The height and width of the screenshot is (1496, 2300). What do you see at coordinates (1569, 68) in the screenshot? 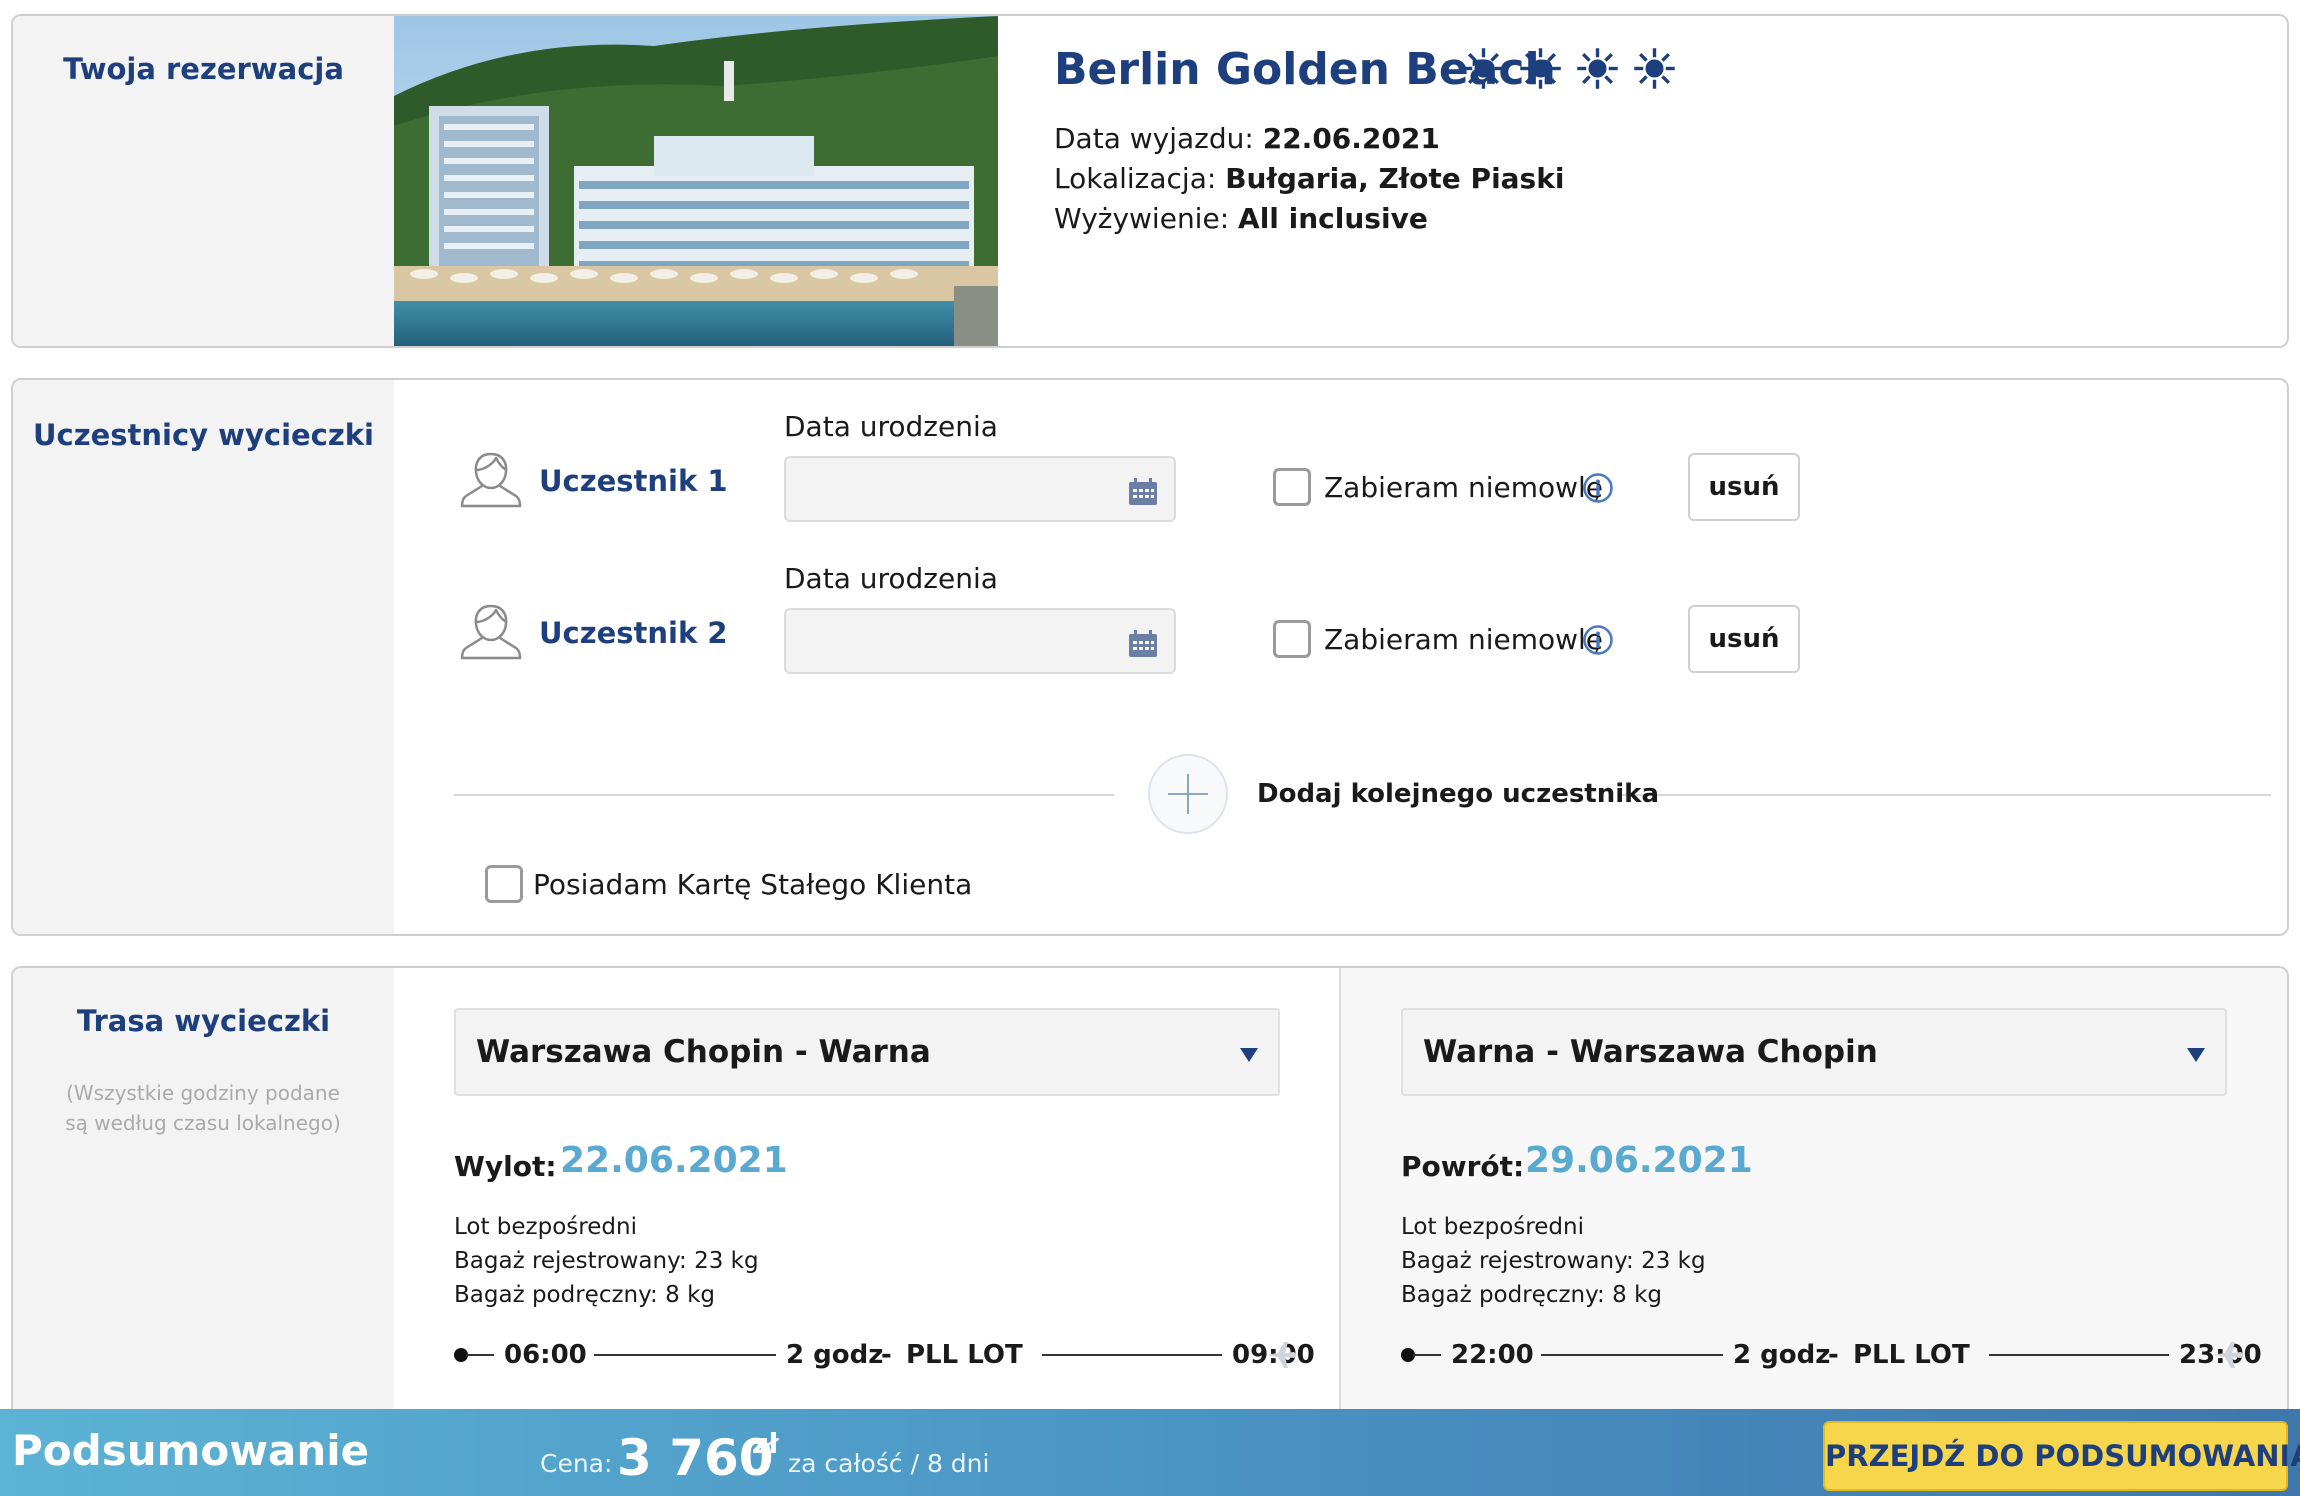
I see `hotel-rating` at bounding box center [1569, 68].